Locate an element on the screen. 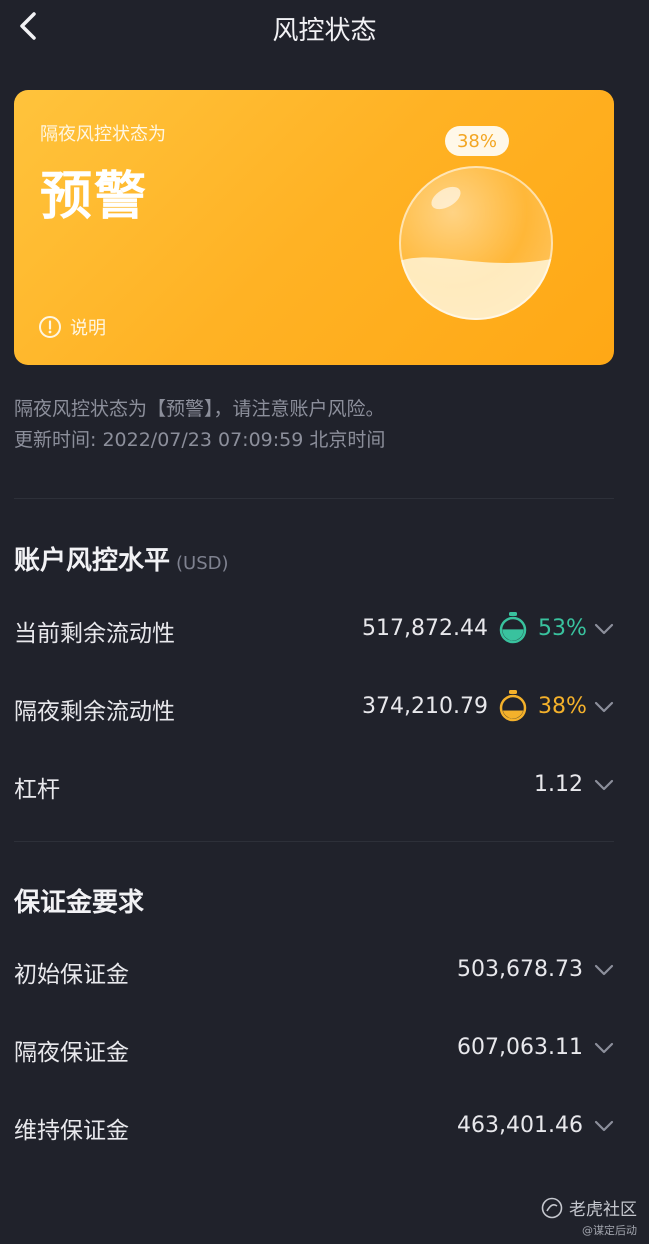 This screenshot has width=649, height=1244. status-value: 预警 is located at coordinates (94, 197).